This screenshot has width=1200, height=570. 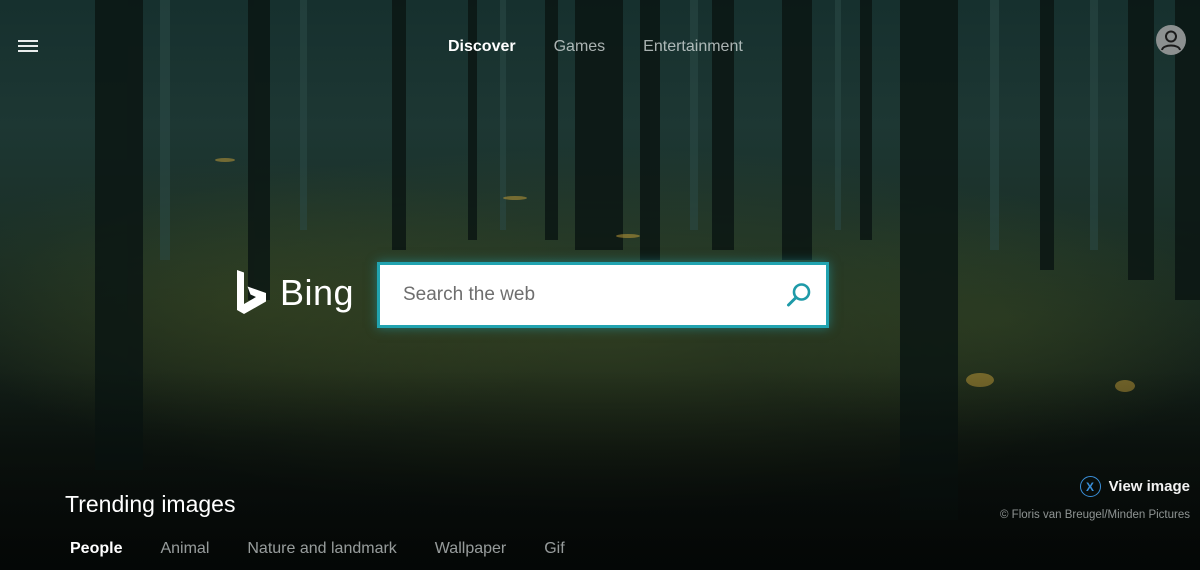 I want to click on tab-animal: Animal, so click(x=184, y=549).